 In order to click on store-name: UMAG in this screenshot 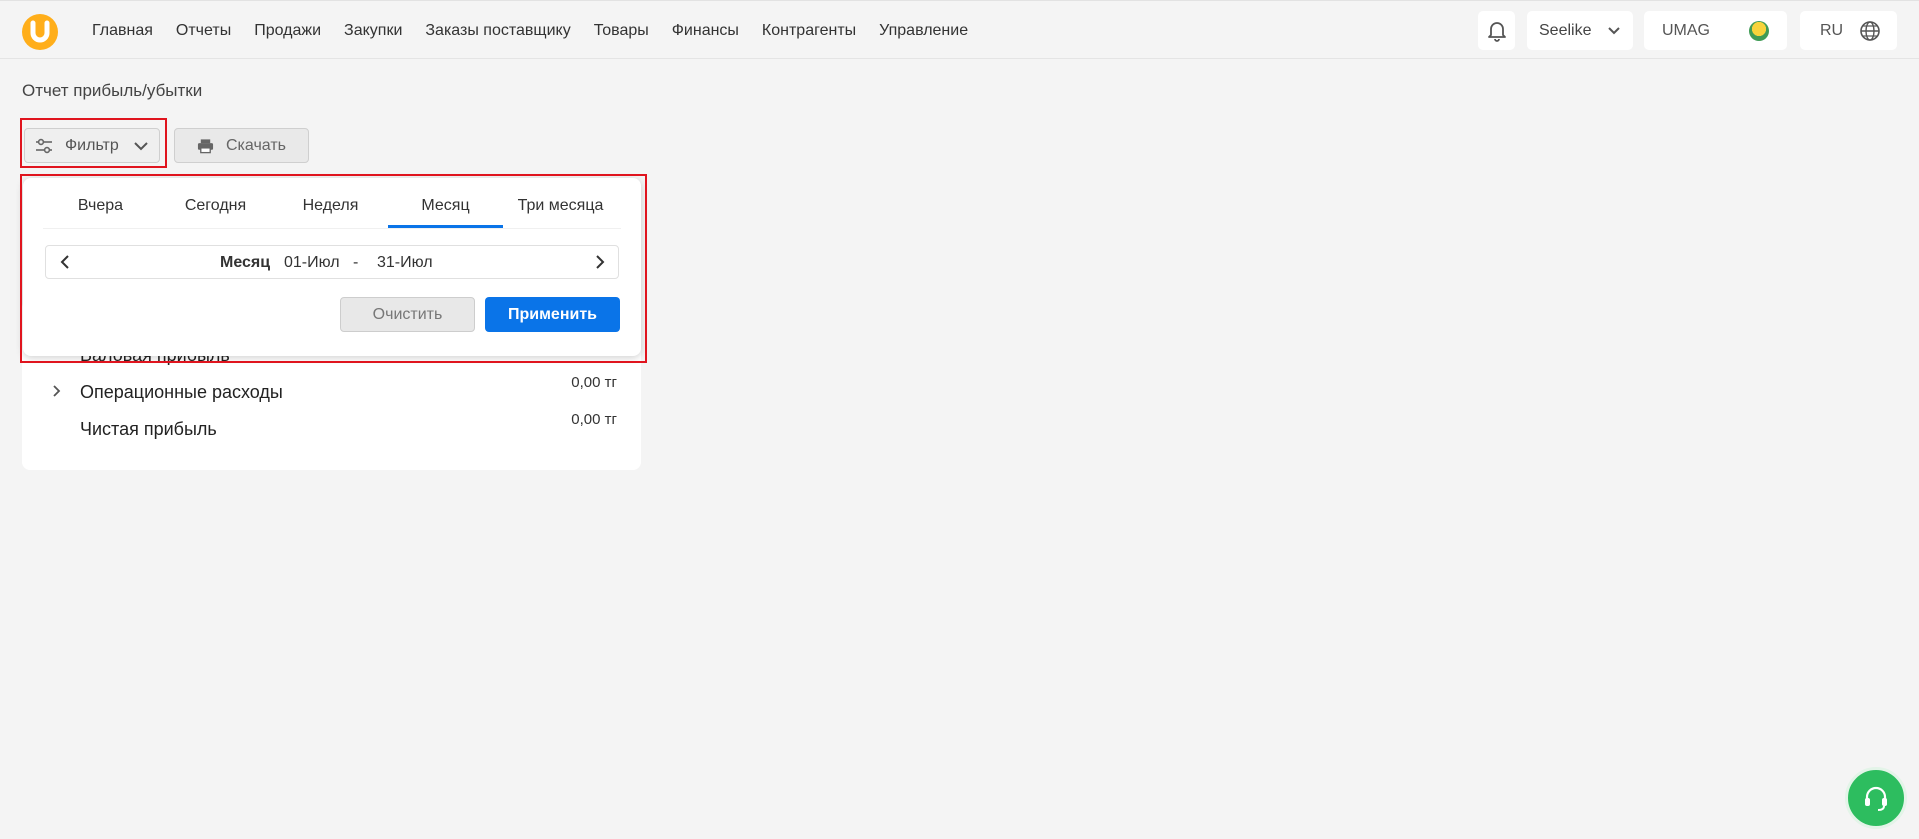, I will do `click(1686, 30)`.